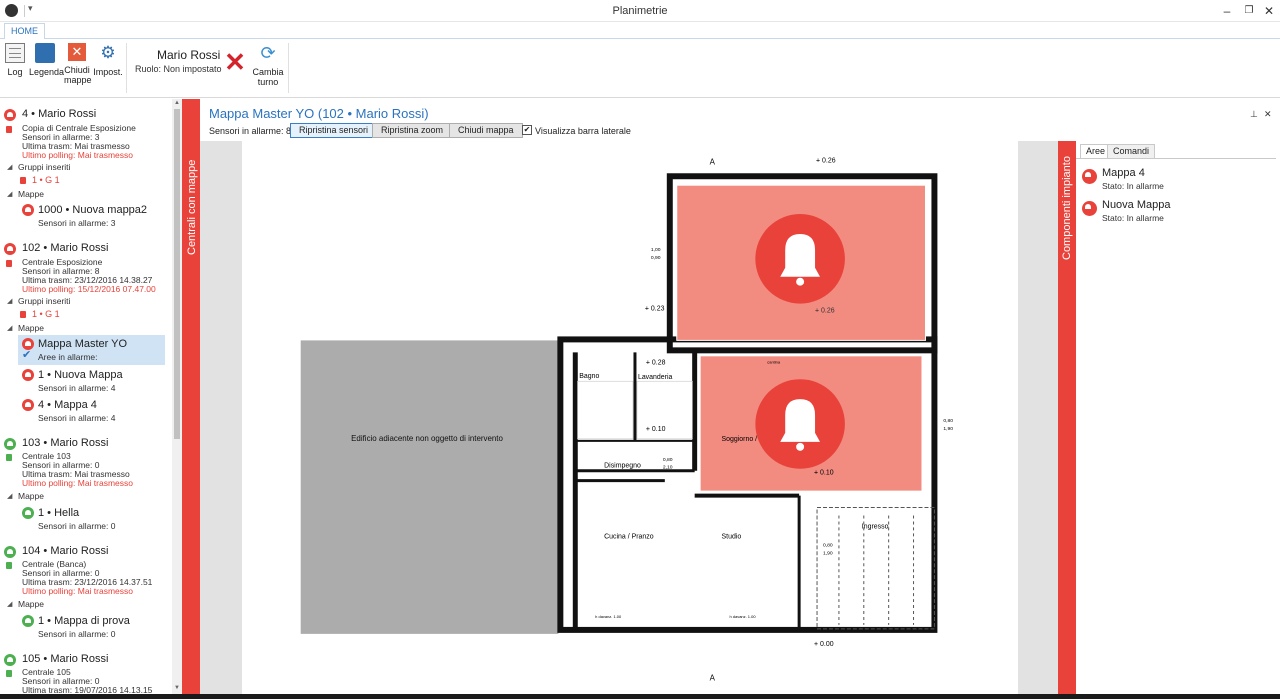 The width and height of the screenshot is (1280, 699). I want to click on area-item: Mappa 4 Stato: In allarme, so click(1177, 180).